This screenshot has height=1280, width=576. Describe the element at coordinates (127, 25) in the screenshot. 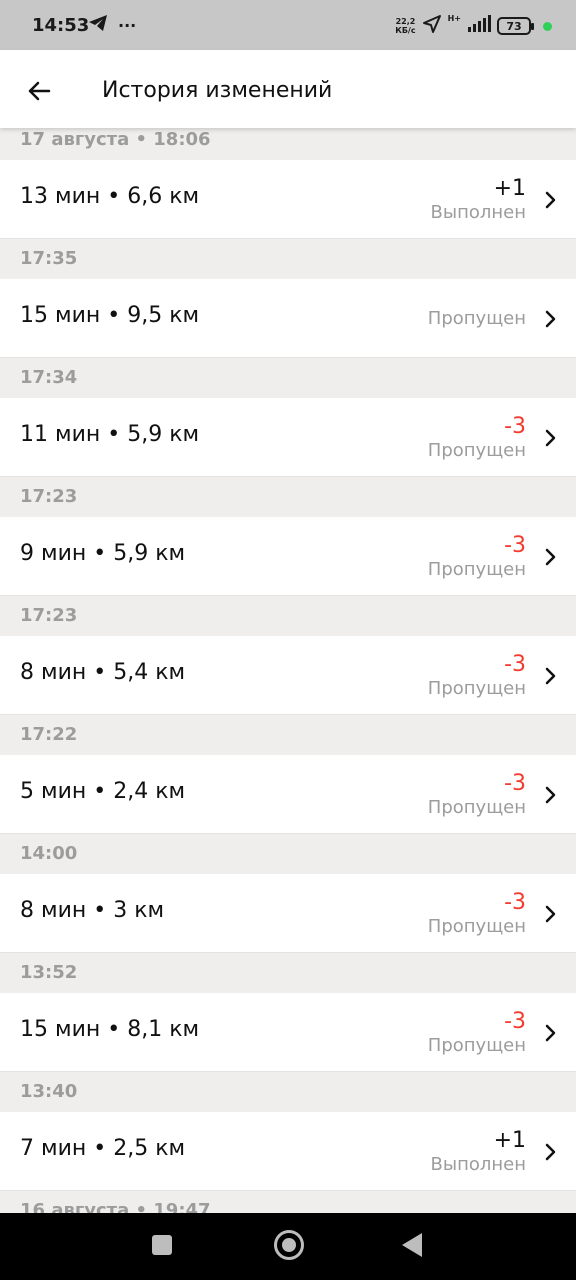

I see `more-icon: ···` at that location.